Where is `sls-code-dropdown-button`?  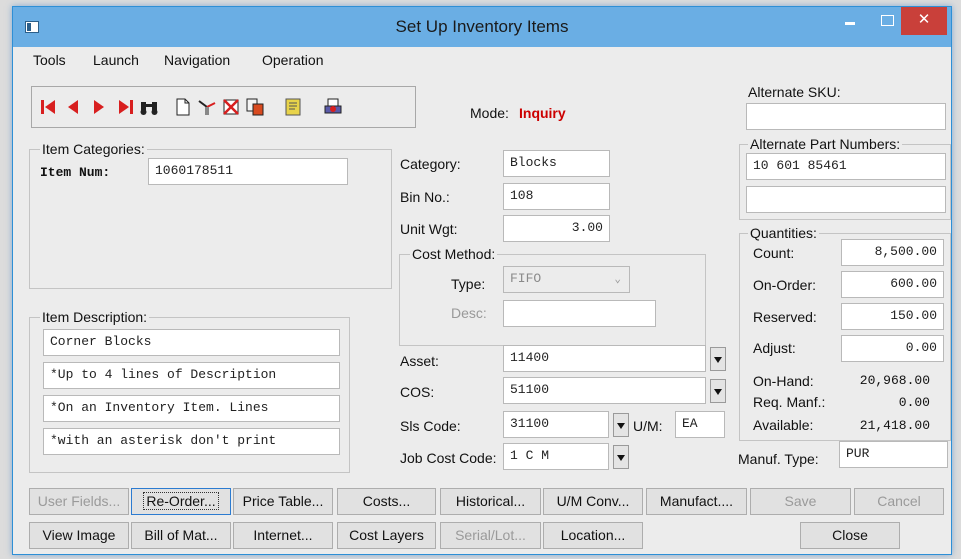
sls-code-dropdown-button is located at coordinates (621, 425).